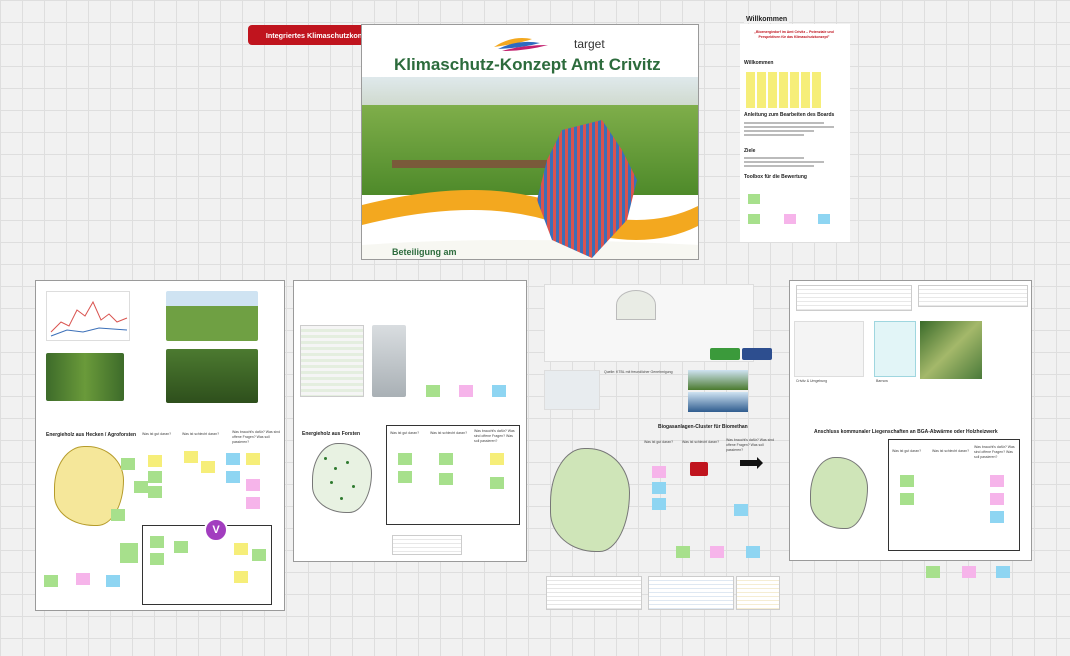 Image resolution: width=1070 pixels, height=656 pixels. I want to click on panel-biogas-q2: Was ist schlecht daran?, so click(701, 442).